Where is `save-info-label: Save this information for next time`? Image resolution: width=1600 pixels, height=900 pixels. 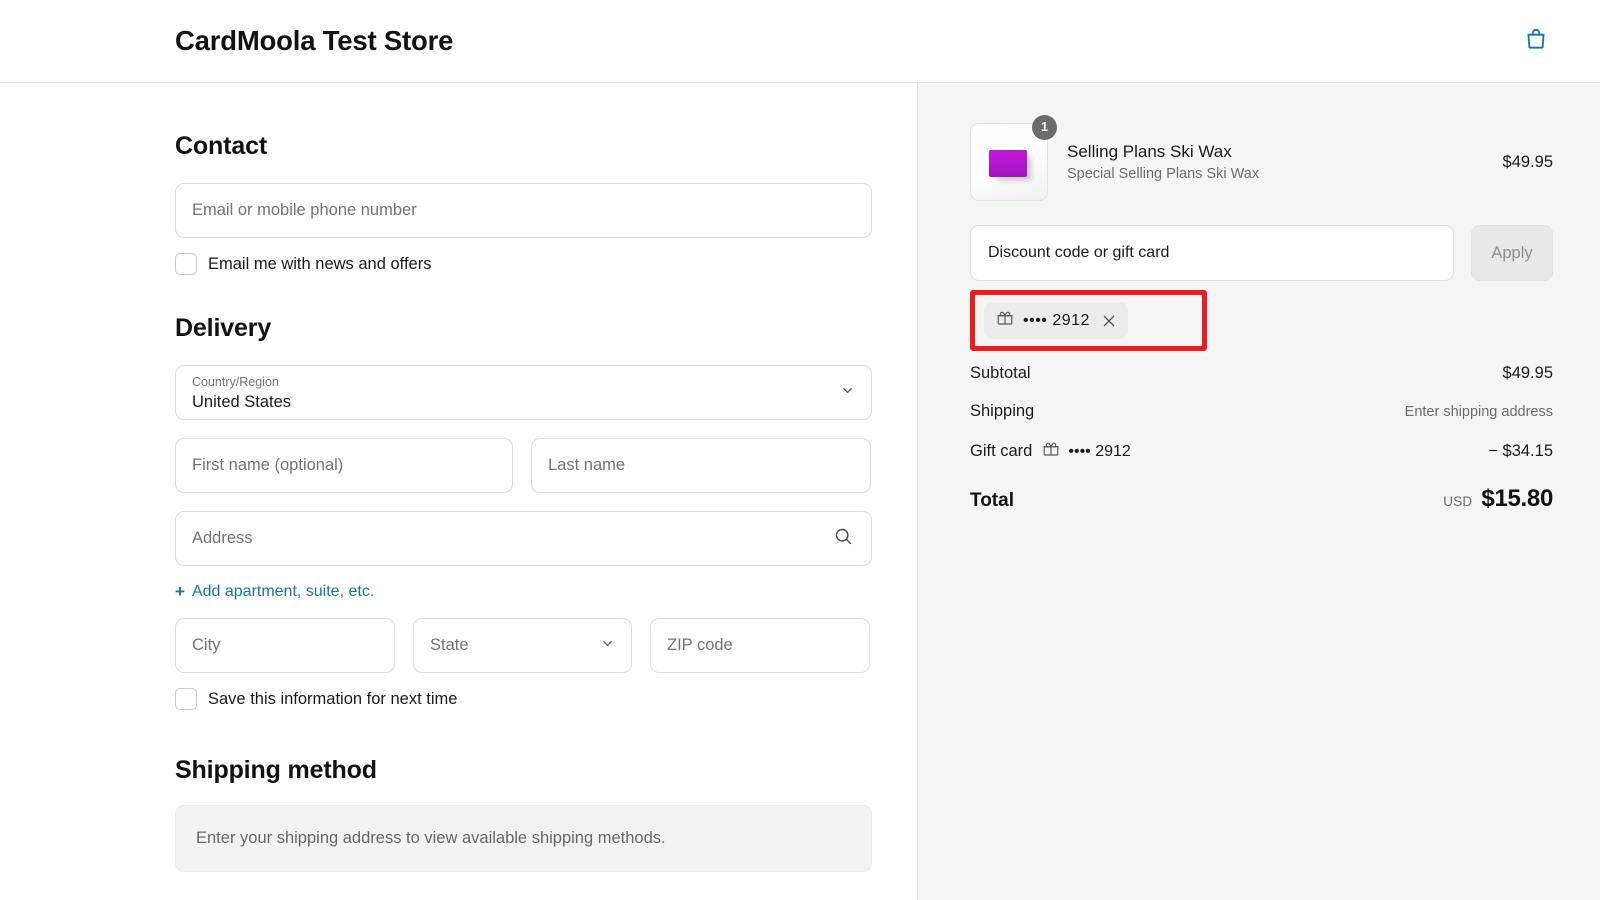 save-info-label: Save this information for next time is located at coordinates (333, 698).